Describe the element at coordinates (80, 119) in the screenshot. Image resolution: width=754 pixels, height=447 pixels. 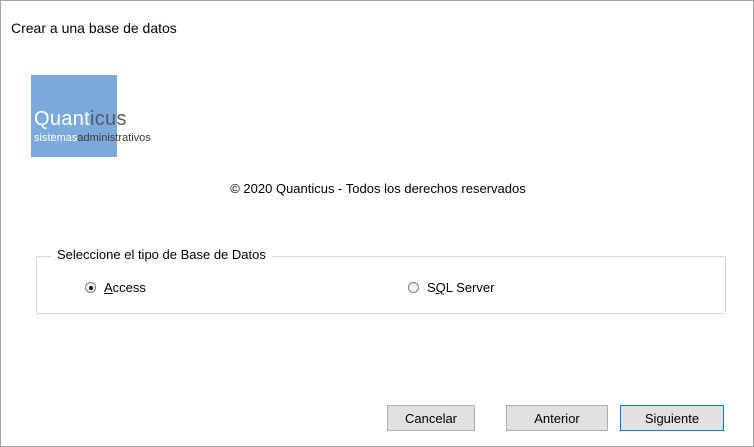
I see `logo-brand-name: Quanticus` at that location.